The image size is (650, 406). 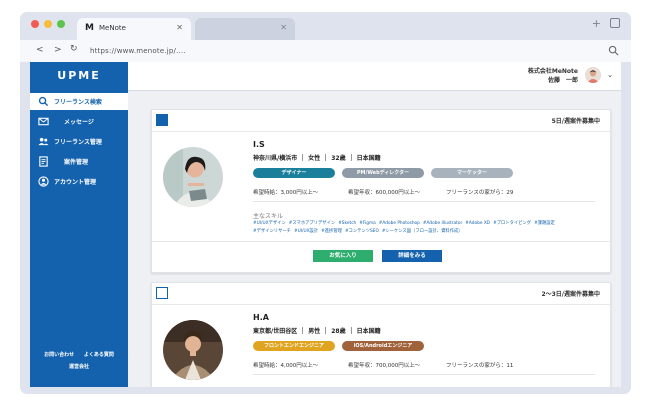 I want to click on annual-income: 希望年収：700,000円以上〜, so click(x=384, y=366).